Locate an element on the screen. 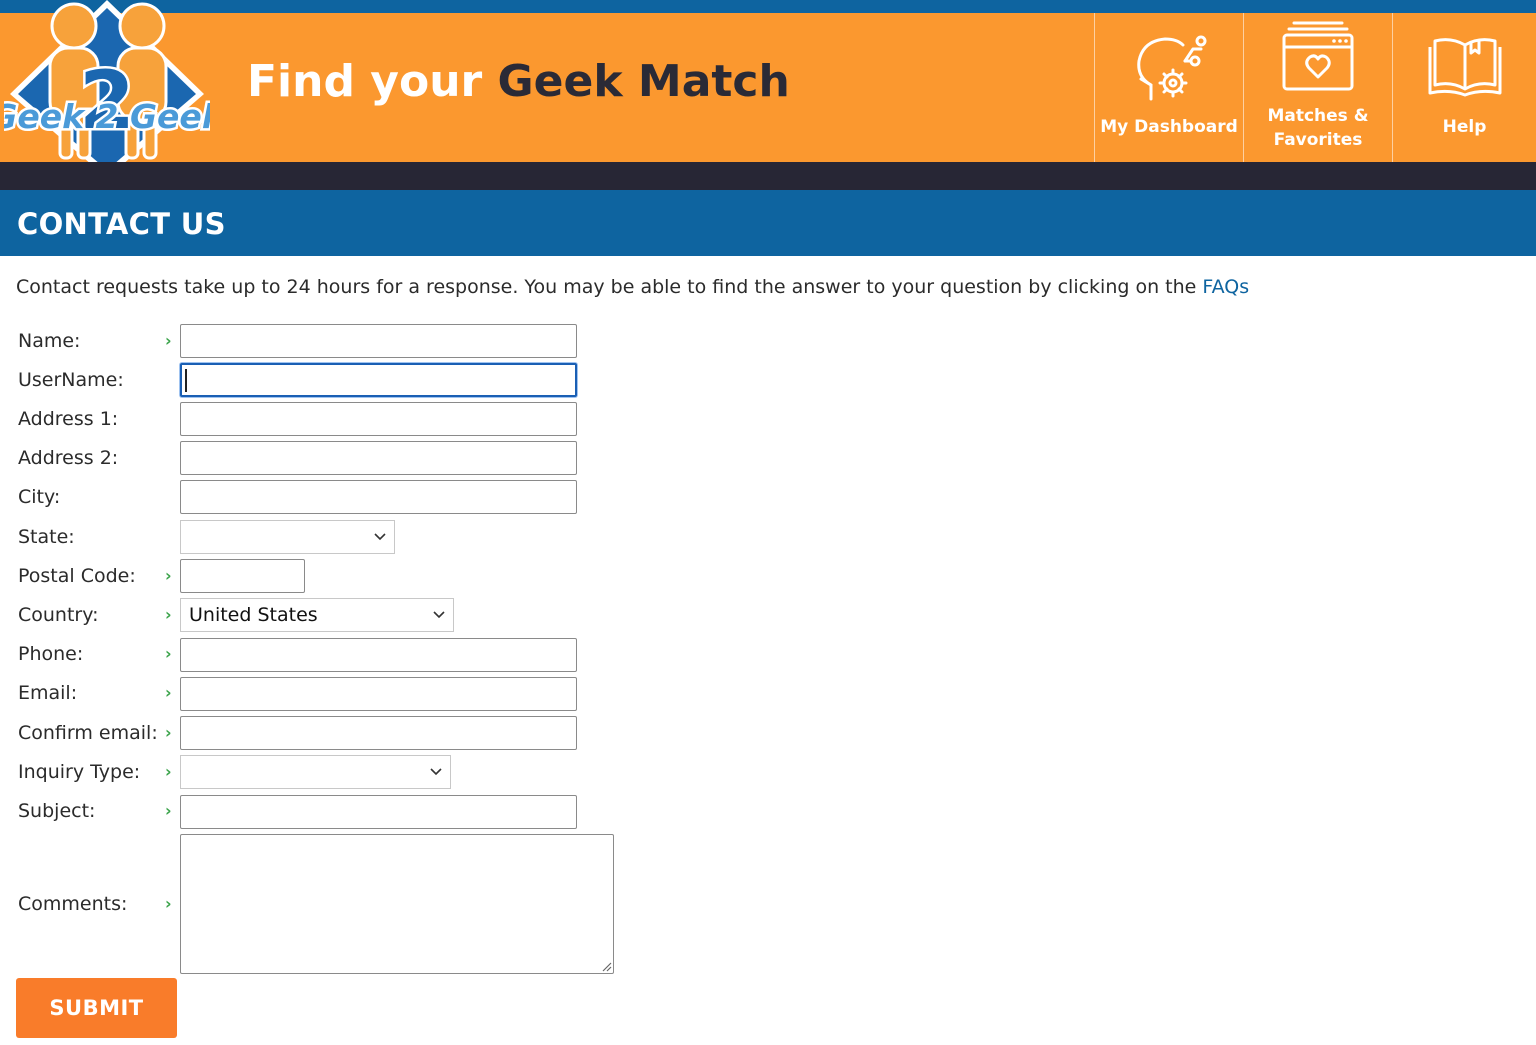 The height and width of the screenshot is (1045, 1536). faqs-link: FAQs is located at coordinates (1225, 287).